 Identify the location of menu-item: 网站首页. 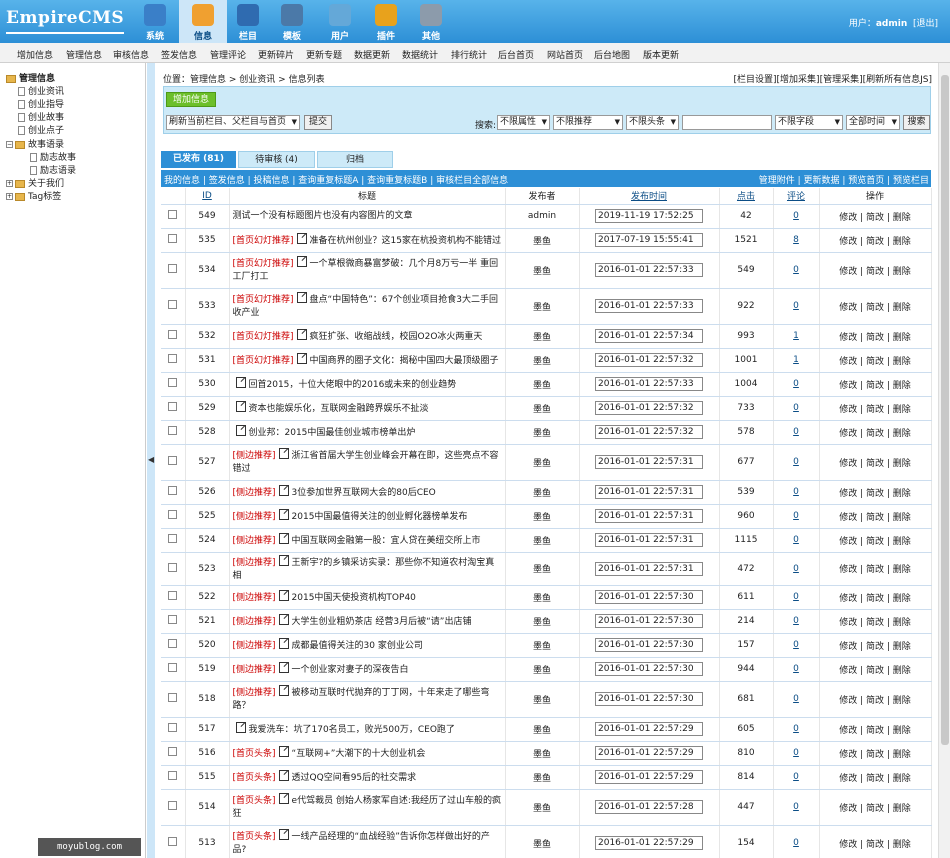
(565, 54).